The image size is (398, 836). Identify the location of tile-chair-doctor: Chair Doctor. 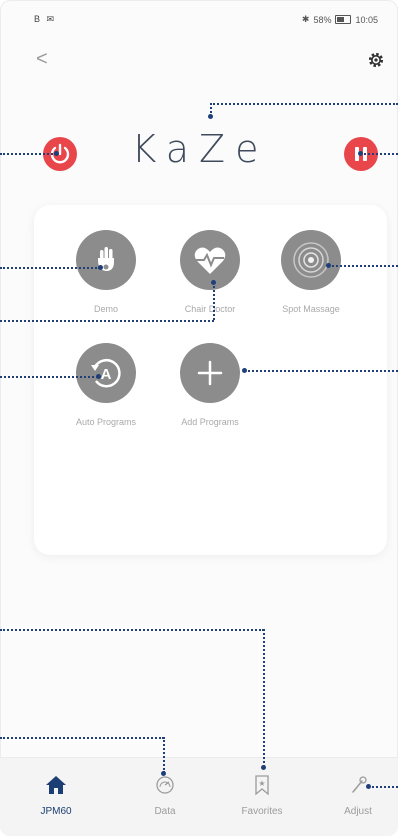
(210, 272).